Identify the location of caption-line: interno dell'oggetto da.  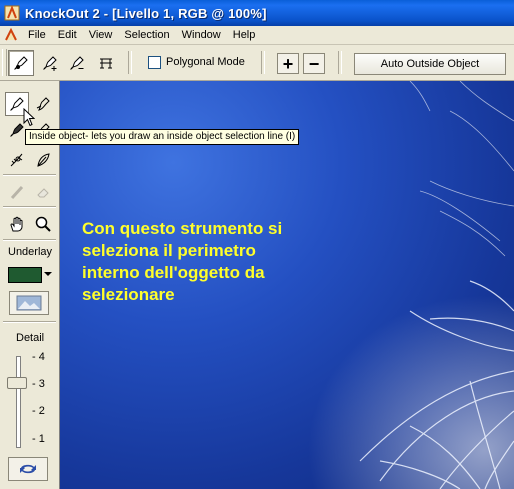
(173, 272).